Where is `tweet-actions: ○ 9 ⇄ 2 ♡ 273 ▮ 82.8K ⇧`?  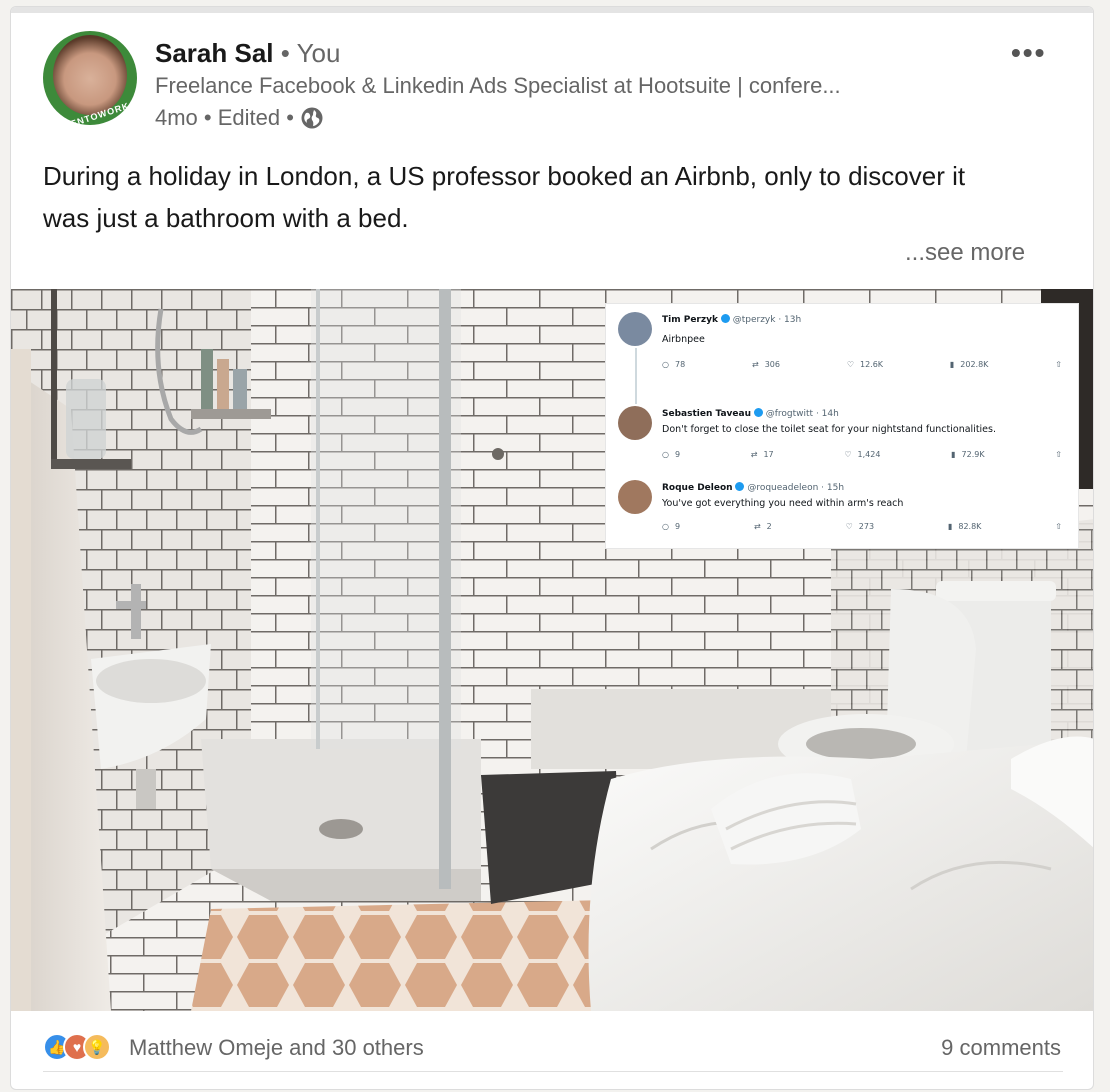
tweet-actions: ○ 9 ⇄ 2 ♡ 273 ▮ 82.8K ⇧ is located at coordinates (862, 526).